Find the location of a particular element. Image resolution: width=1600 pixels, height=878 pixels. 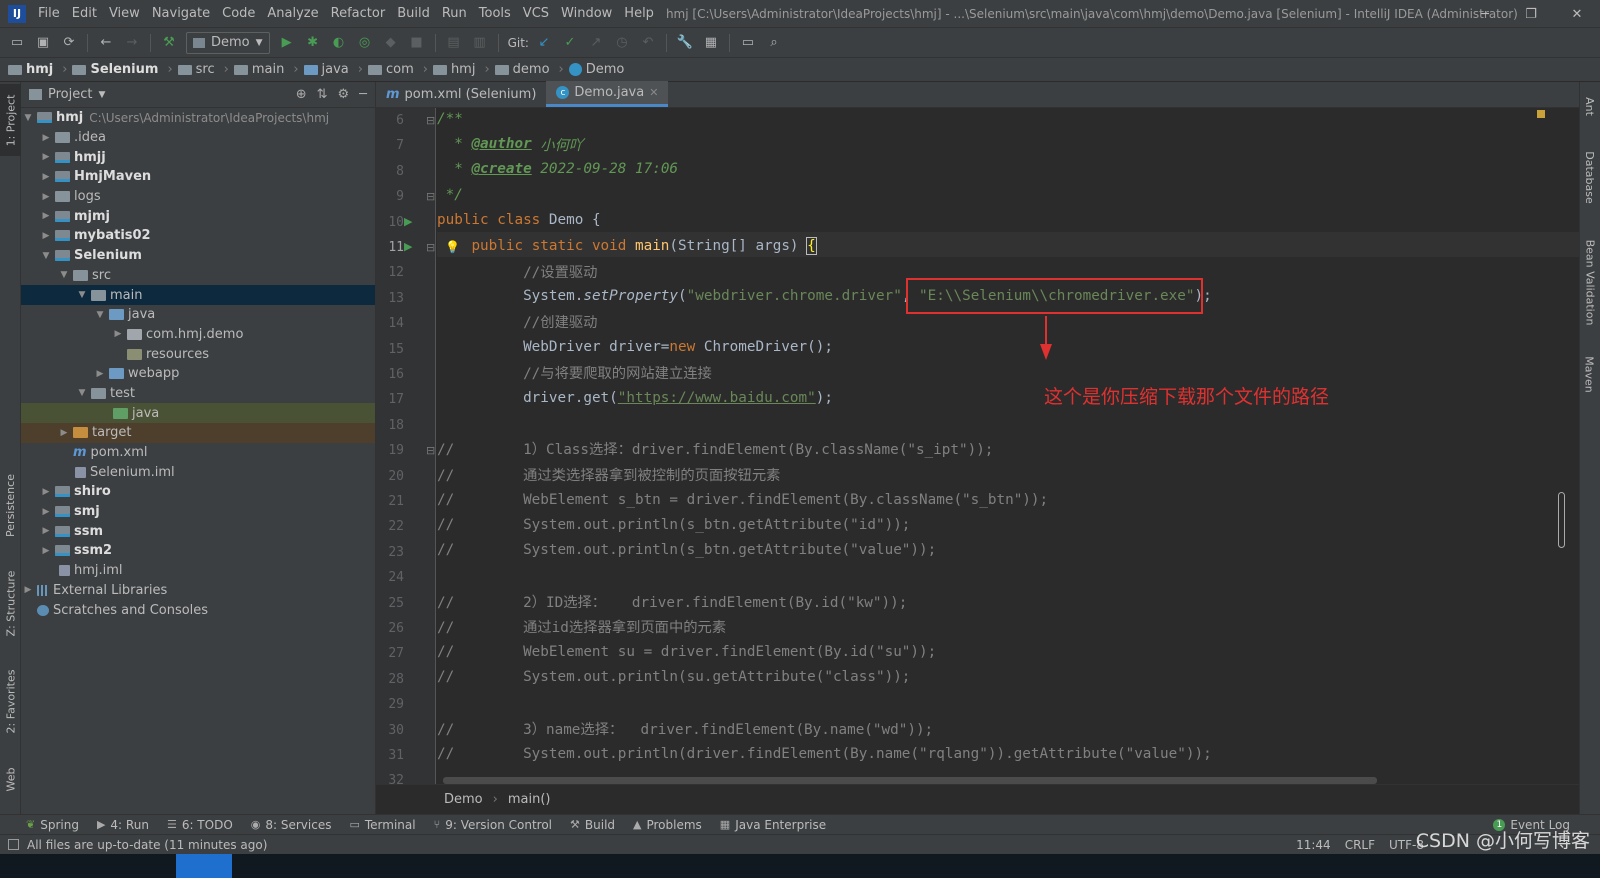

forward-icon: → is located at coordinates (132, 43).